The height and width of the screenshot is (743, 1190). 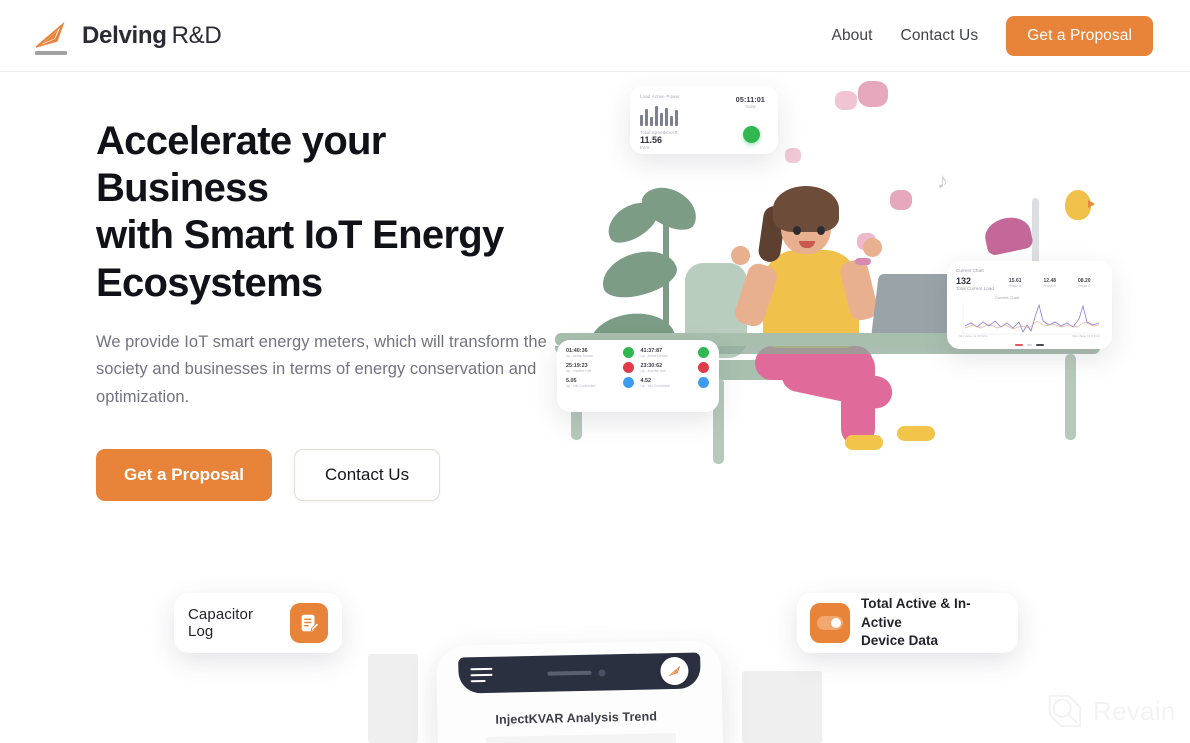 What do you see at coordinates (1008, 235) in the screenshot?
I see `desk-lamp-shade` at bounding box center [1008, 235].